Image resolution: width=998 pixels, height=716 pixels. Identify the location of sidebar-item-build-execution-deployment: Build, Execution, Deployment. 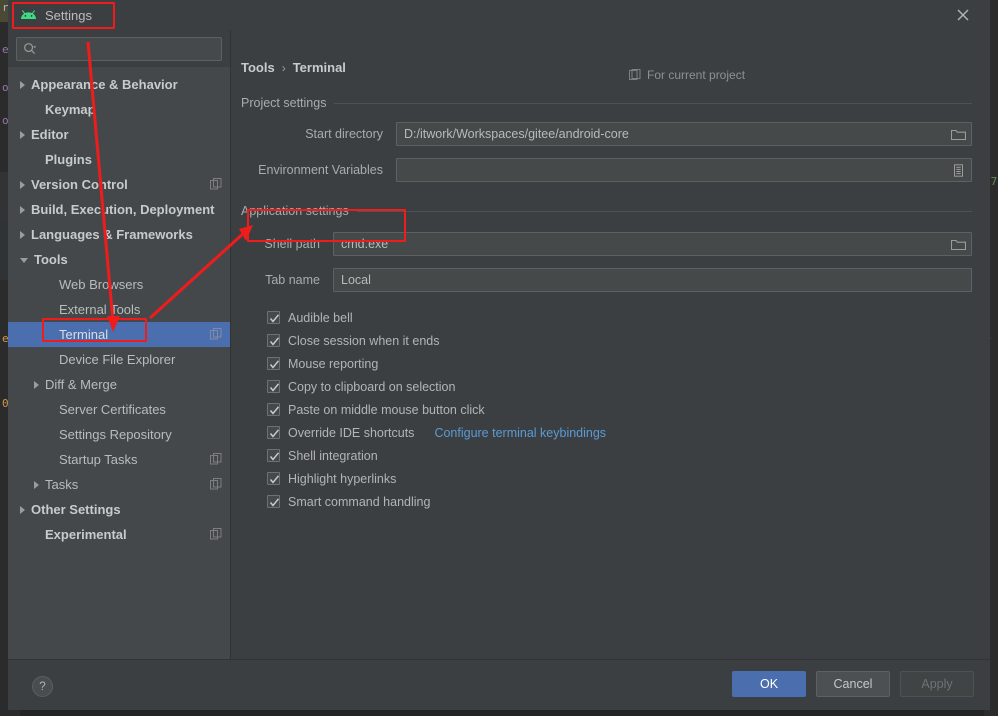
(119, 209).